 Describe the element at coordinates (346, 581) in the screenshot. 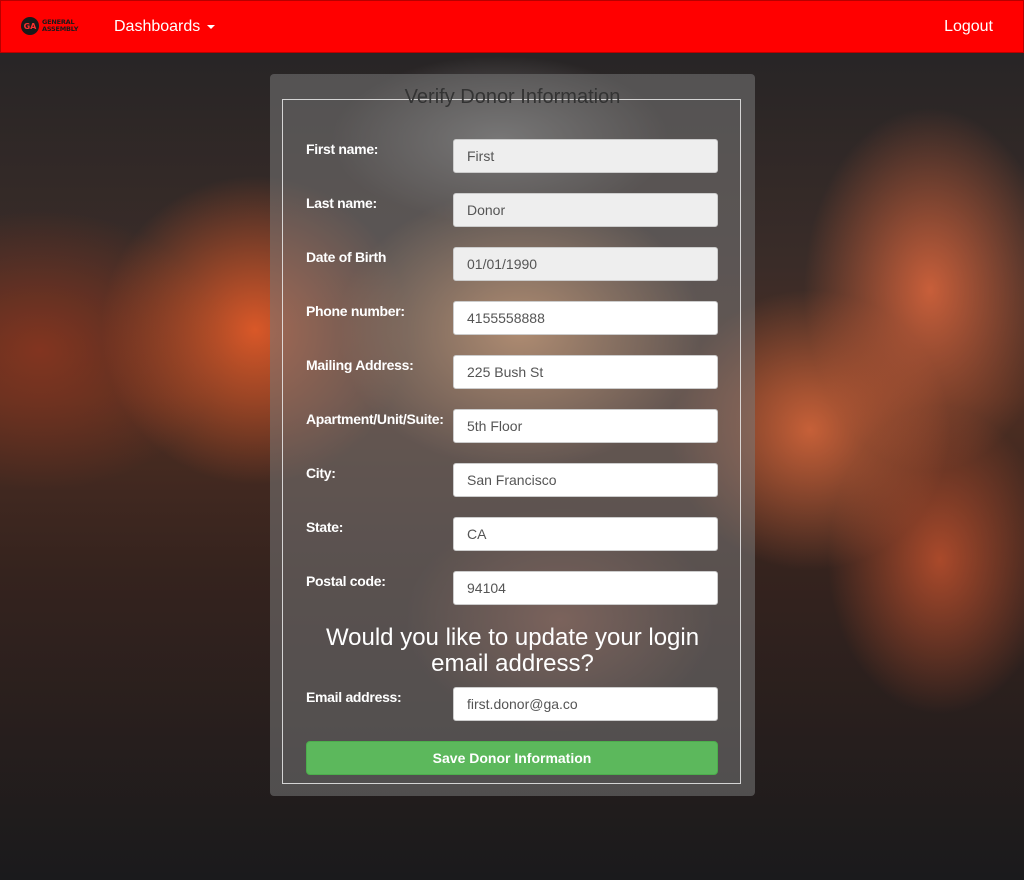

I see `postal-code-label: Postal code:` at that location.